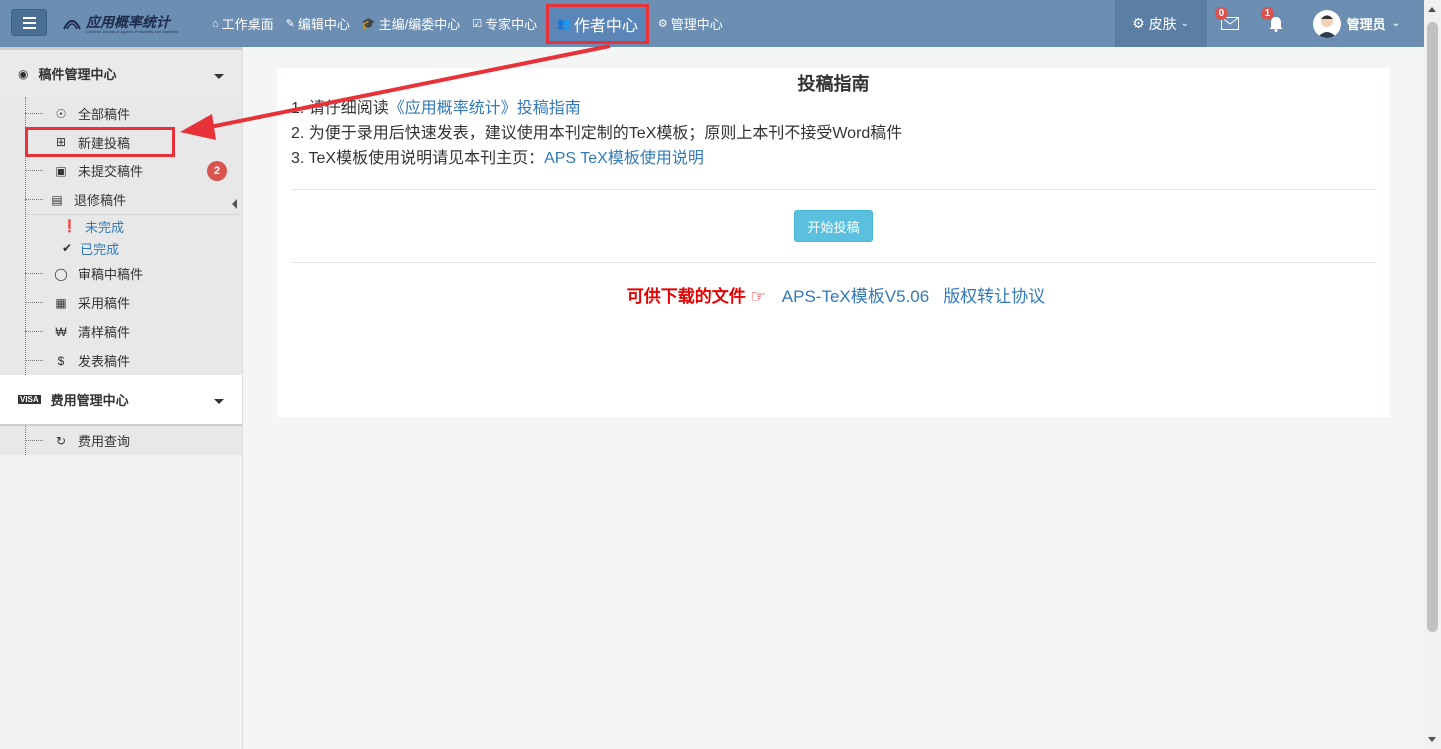 The image size is (1441, 749). Describe the element at coordinates (1432, 327) in the screenshot. I see `scroll-thumb` at that location.